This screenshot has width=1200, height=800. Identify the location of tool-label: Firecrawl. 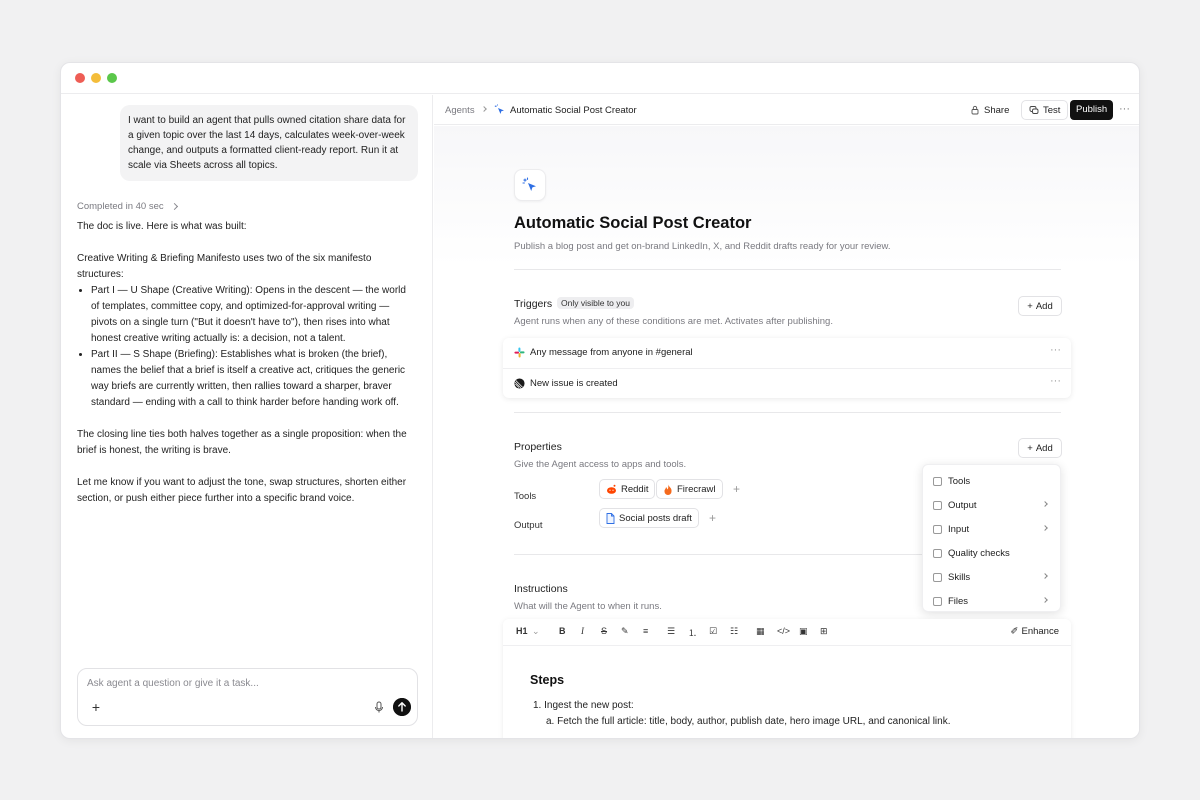
(696, 489).